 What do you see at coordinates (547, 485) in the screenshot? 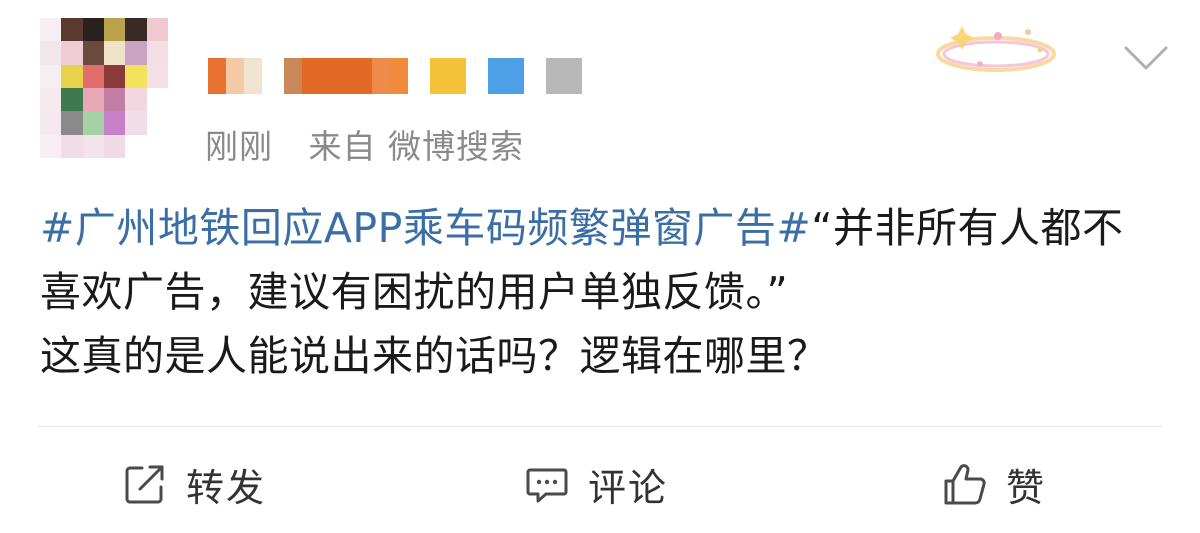
I see `comment-icon` at bounding box center [547, 485].